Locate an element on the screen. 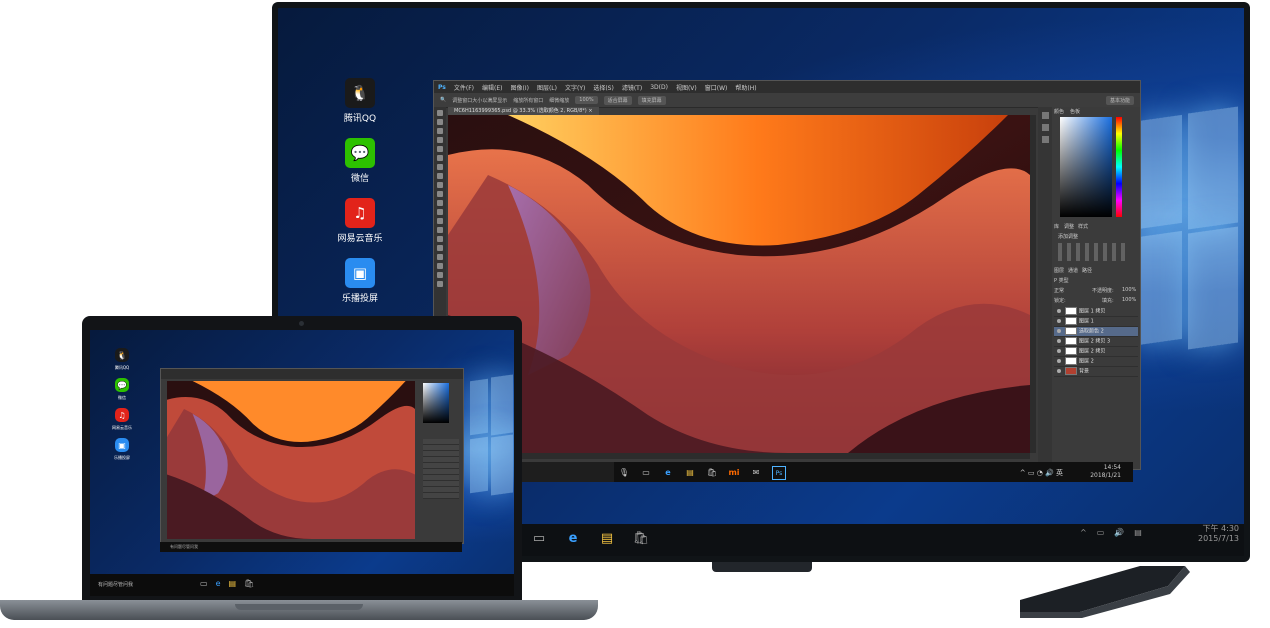  photoshop-icon: Ps is located at coordinates (779, 473).